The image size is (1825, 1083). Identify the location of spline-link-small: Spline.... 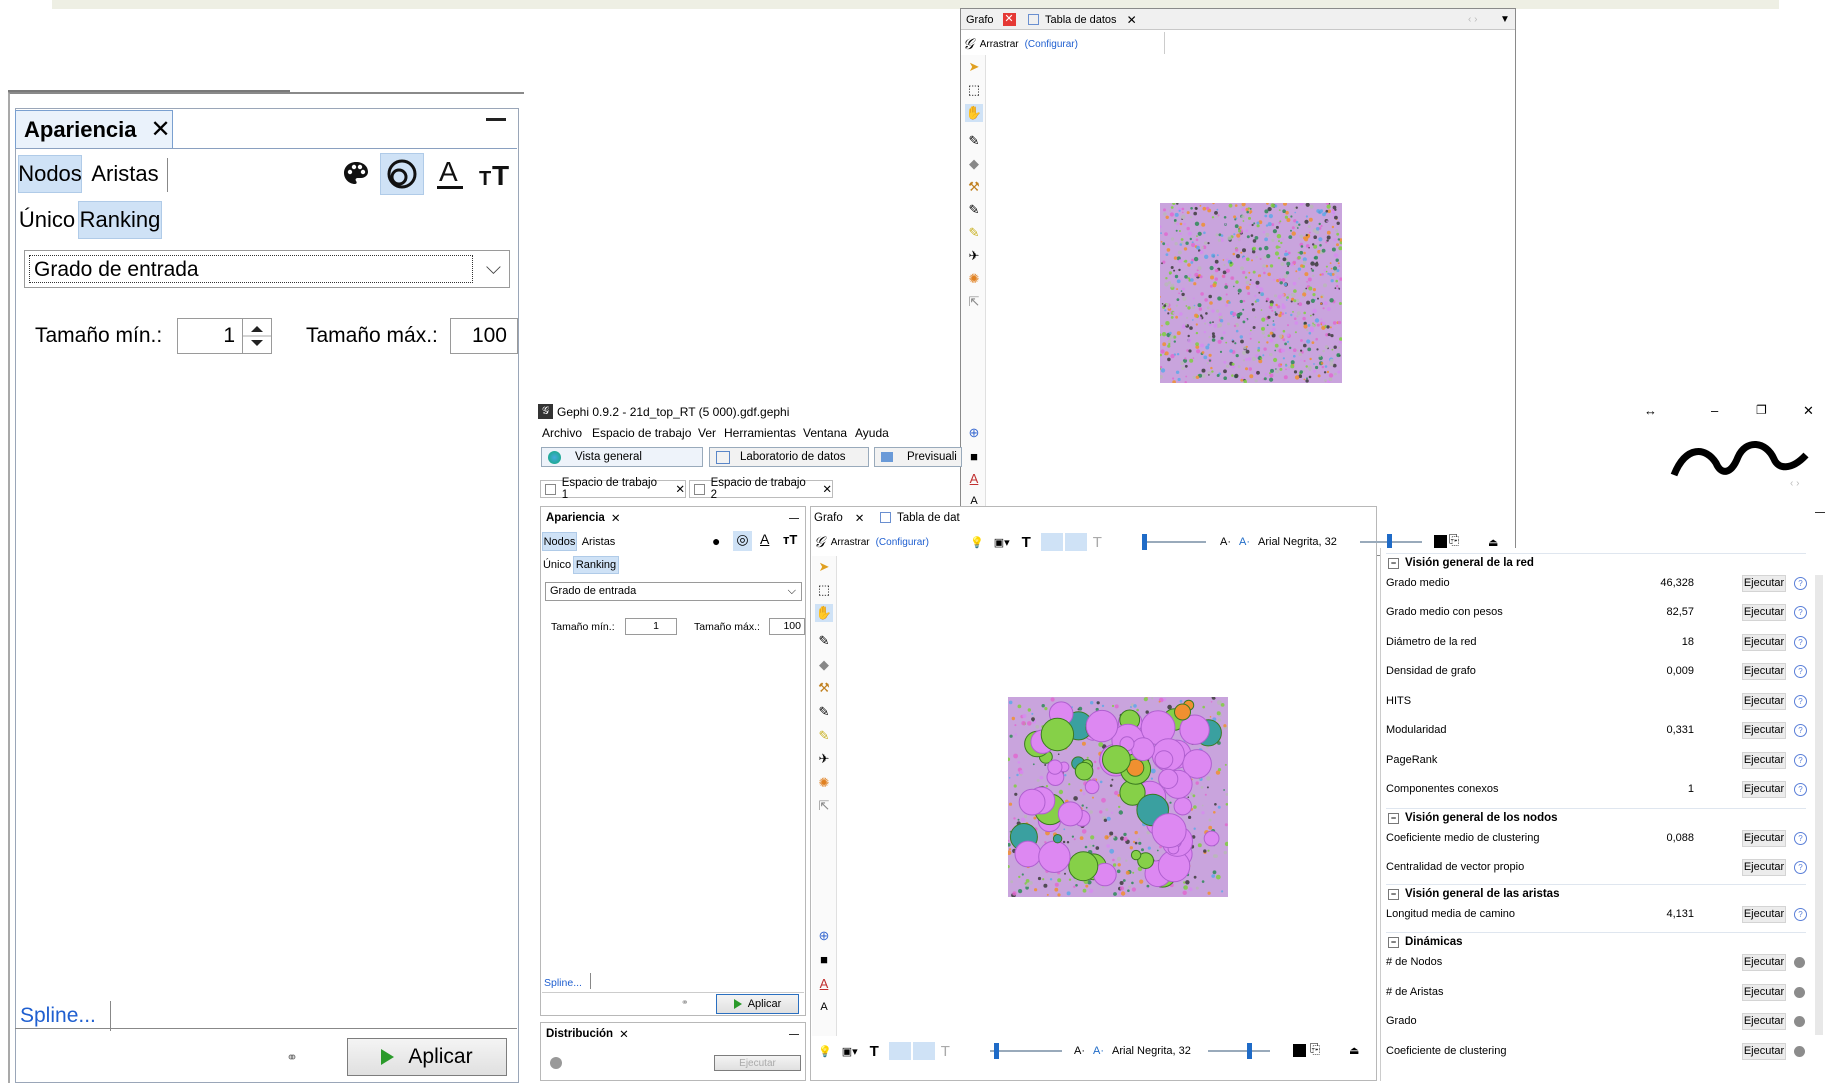
(563, 983).